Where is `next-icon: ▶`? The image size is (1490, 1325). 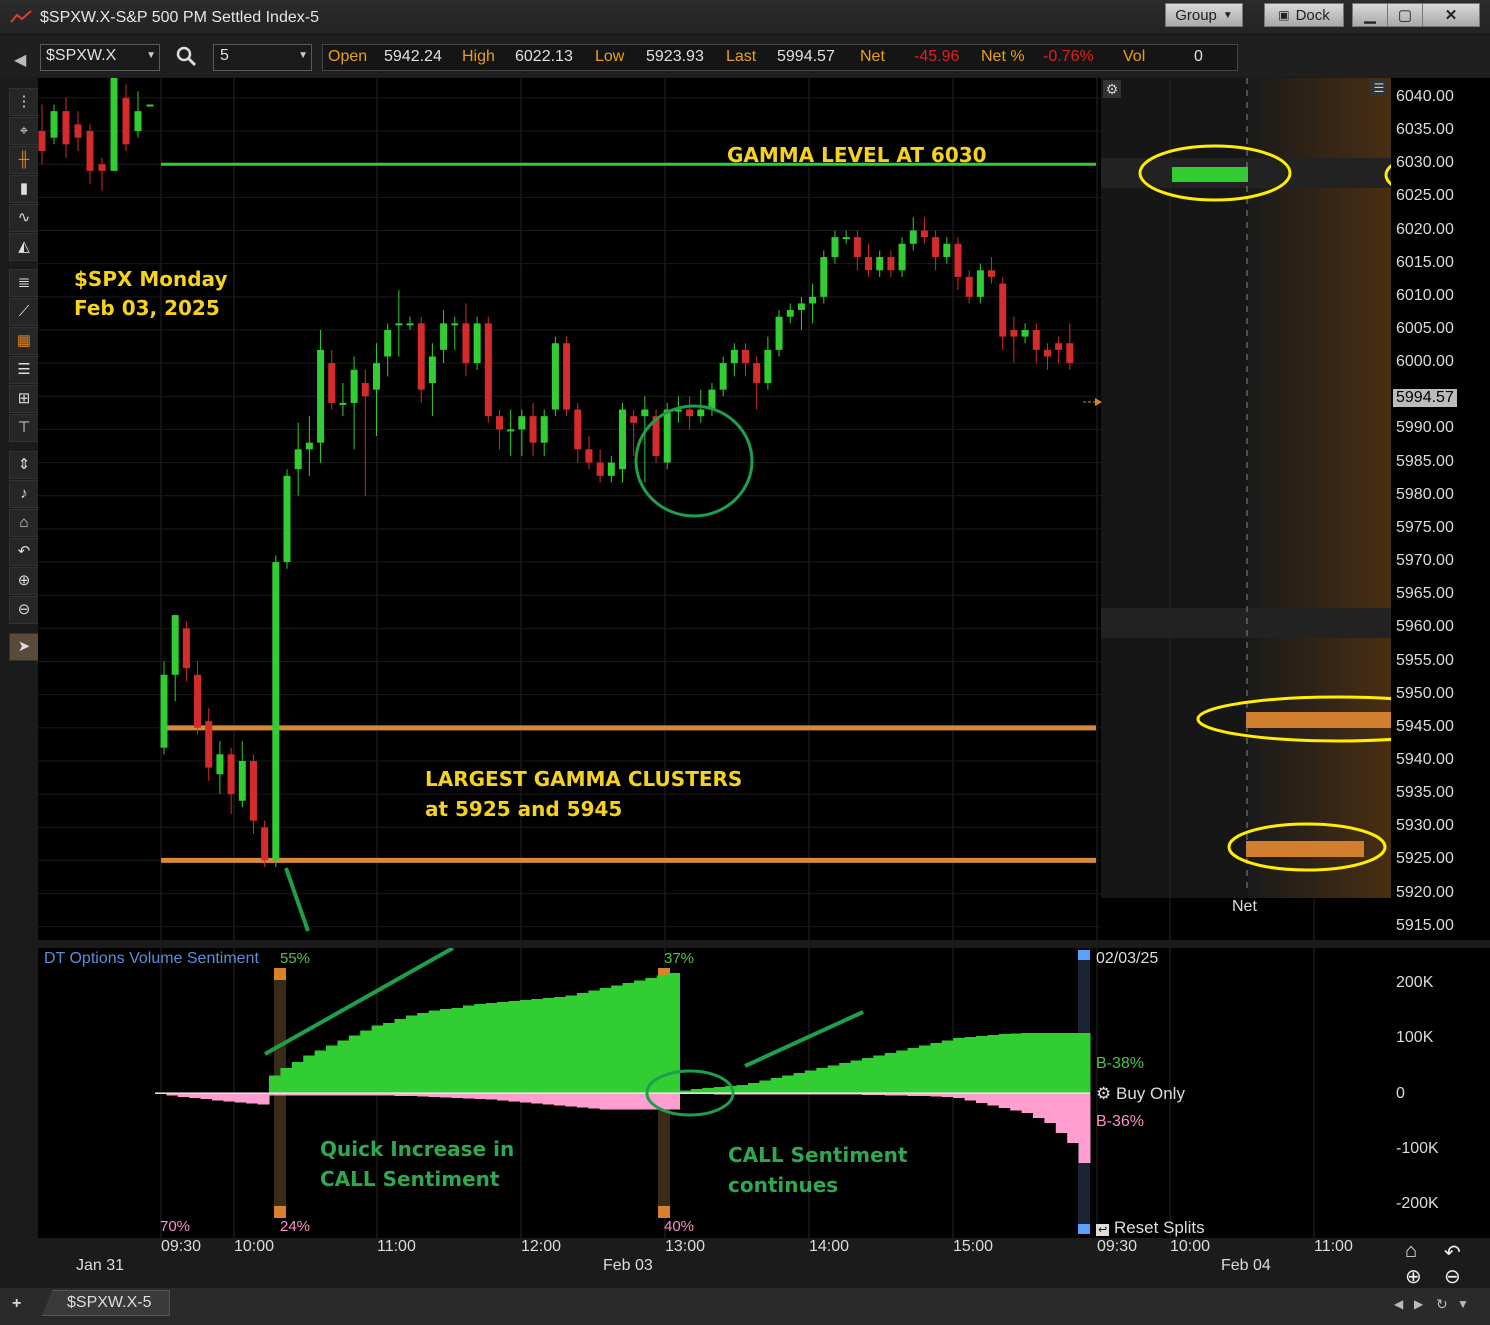 next-icon: ▶ is located at coordinates (1418, 1304).